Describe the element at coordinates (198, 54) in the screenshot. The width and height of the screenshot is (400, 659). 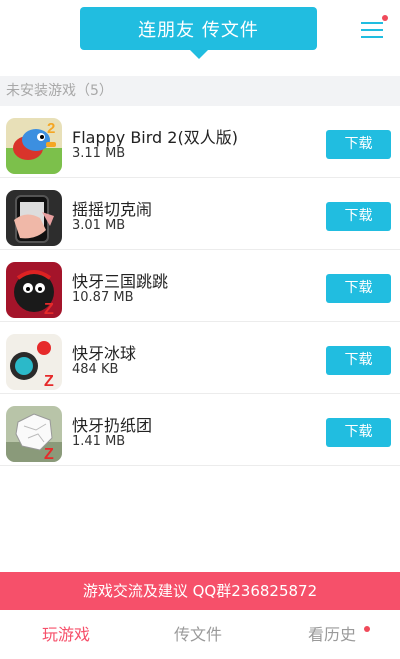
I see `tooltip-pointer` at that location.